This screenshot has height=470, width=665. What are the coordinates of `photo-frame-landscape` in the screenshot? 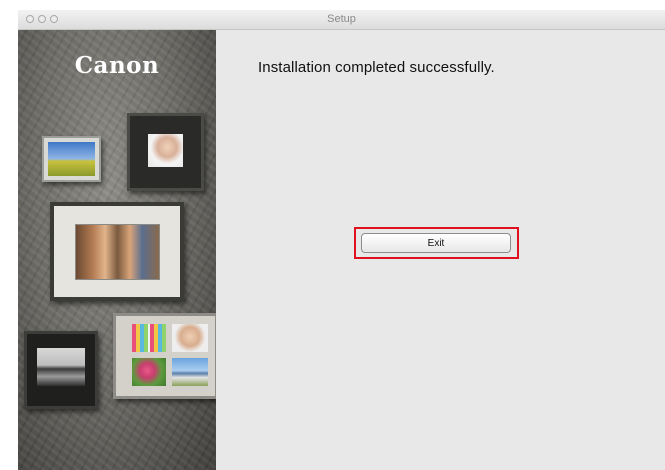 It's located at (71, 159).